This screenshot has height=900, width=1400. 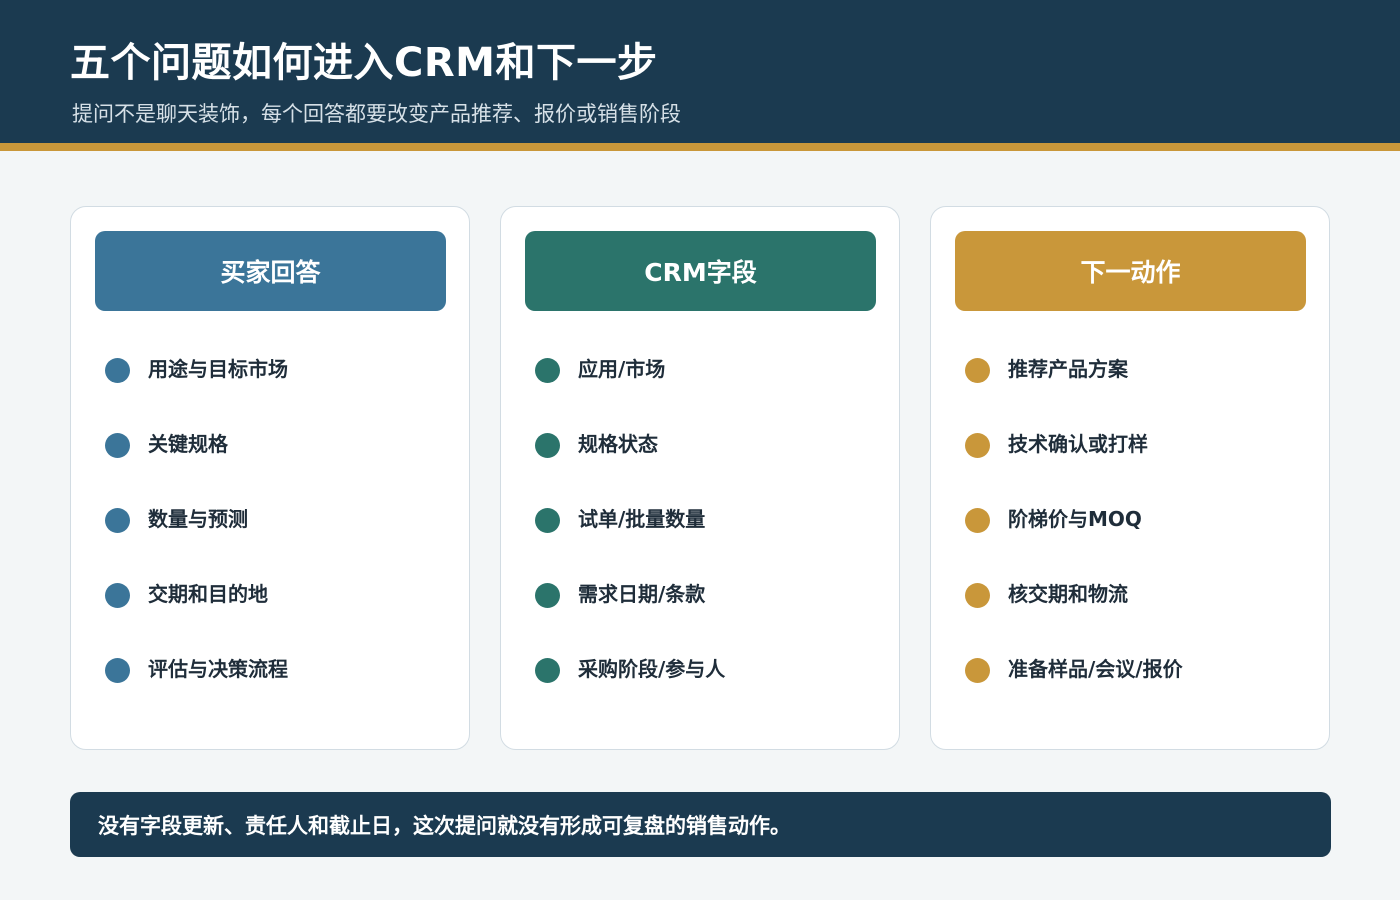 I want to click on list-item: 用途与目标市场, so click(x=196, y=367).